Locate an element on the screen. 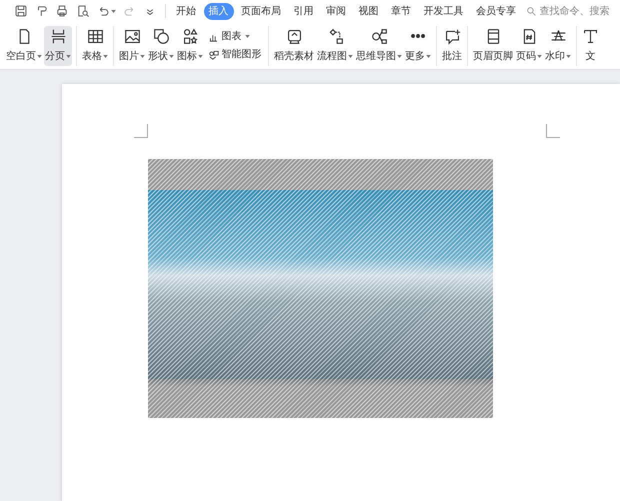 This screenshot has width=620, height=501. menu-tab: 页面布局 is located at coordinates (261, 11).